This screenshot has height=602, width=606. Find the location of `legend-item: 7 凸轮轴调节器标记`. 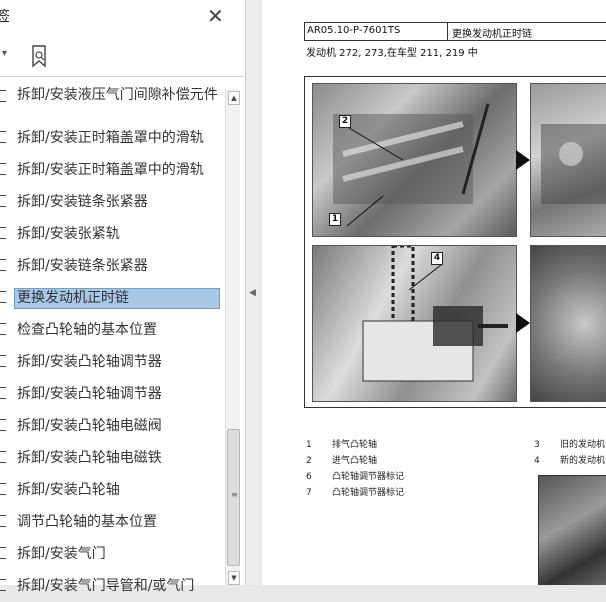

legend-item: 7 凸轮轴调节器标记 is located at coordinates (355, 493).